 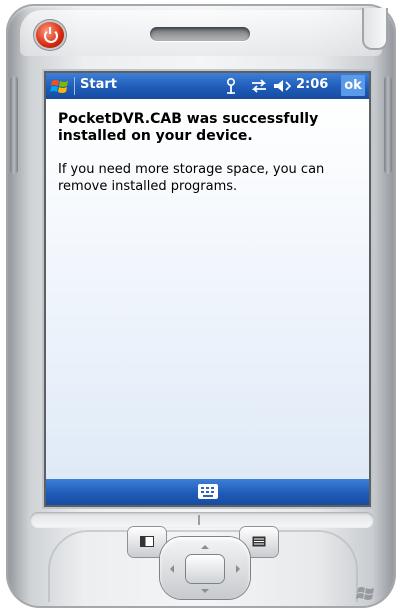 What do you see at coordinates (231, 86) in the screenshot?
I see `antenna-icon` at bounding box center [231, 86].